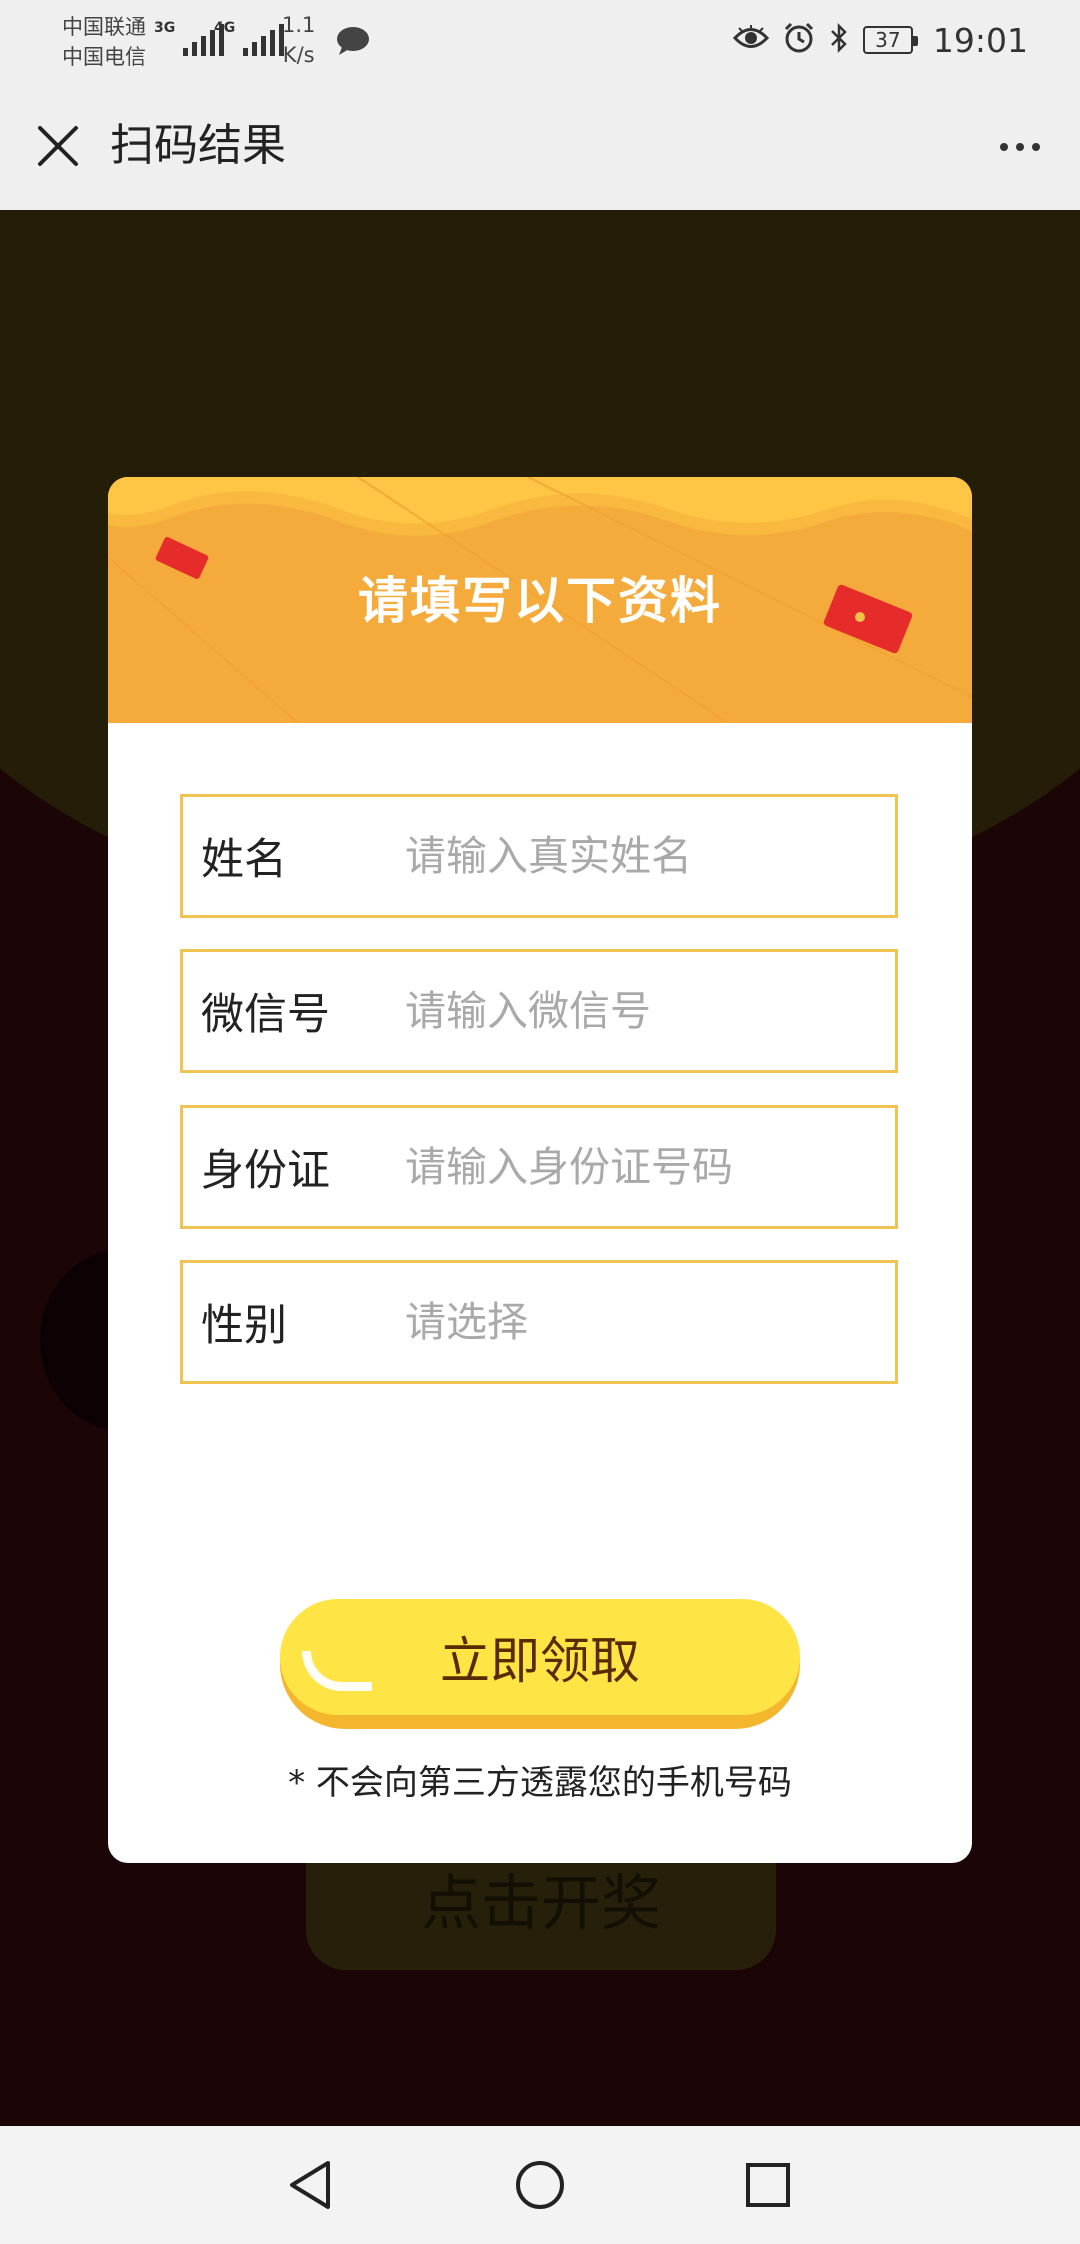 The height and width of the screenshot is (2244, 1080). I want to click on id-card-label: 身份证, so click(265, 1171).